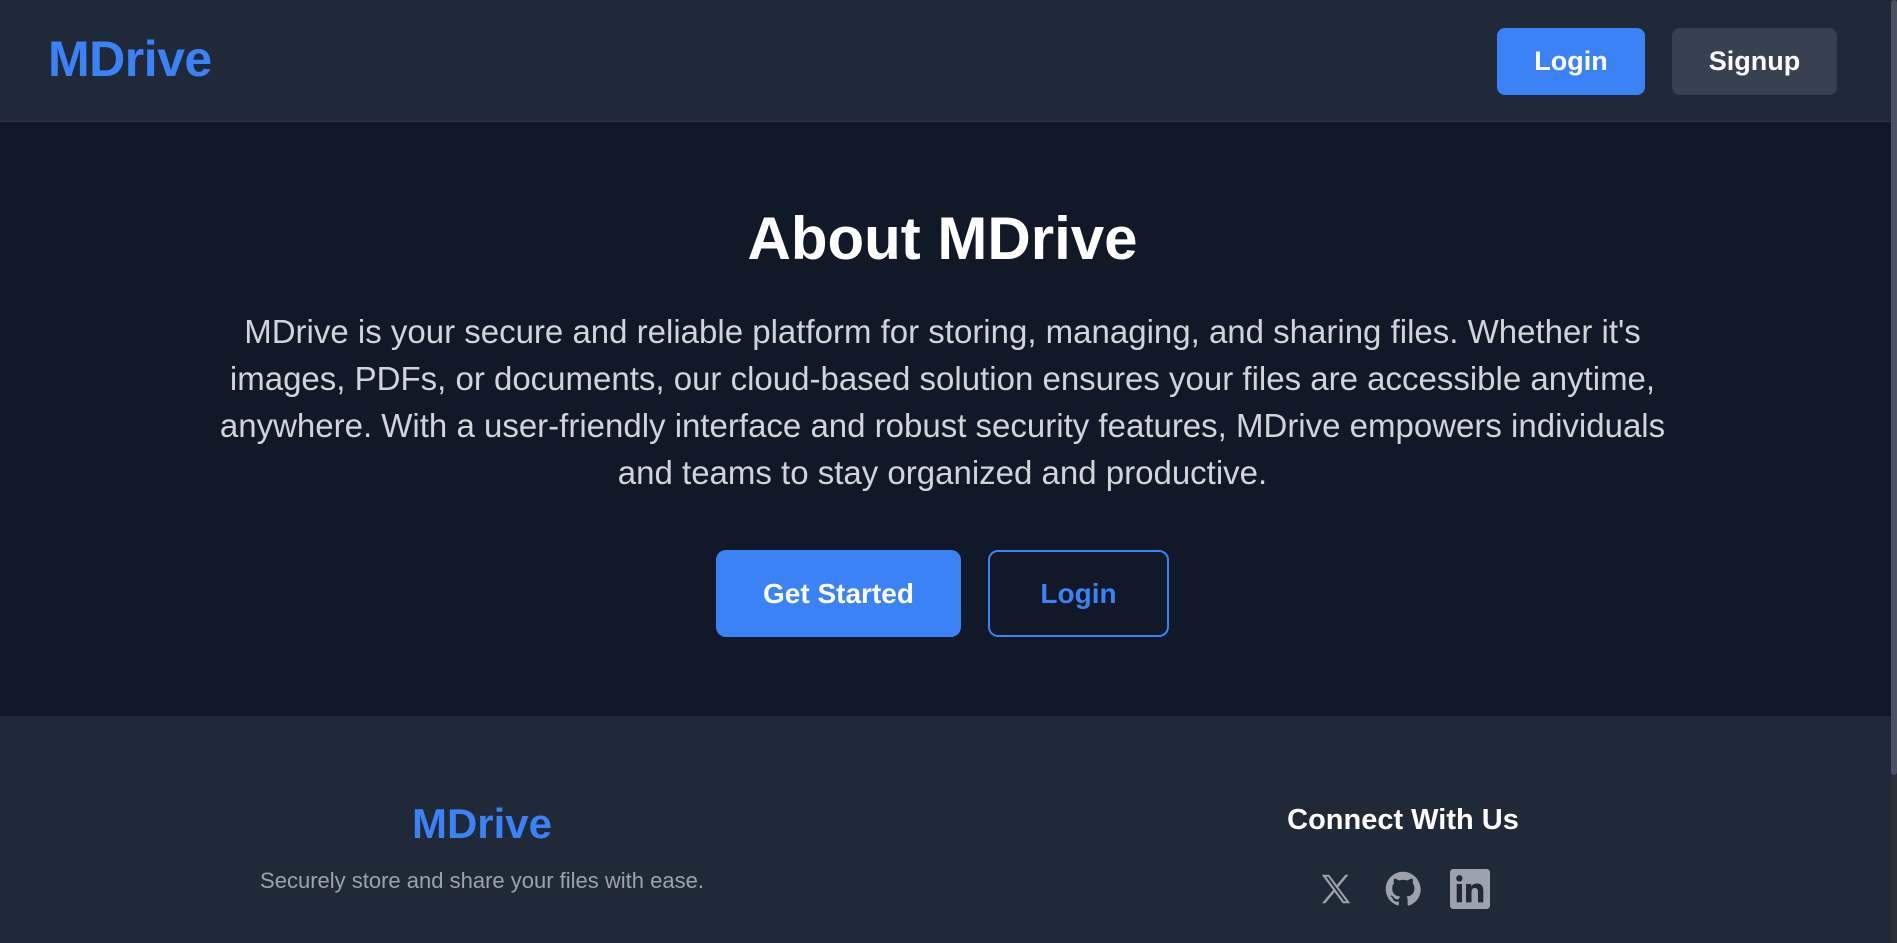  I want to click on page-title: About MDrive, so click(942, 238).